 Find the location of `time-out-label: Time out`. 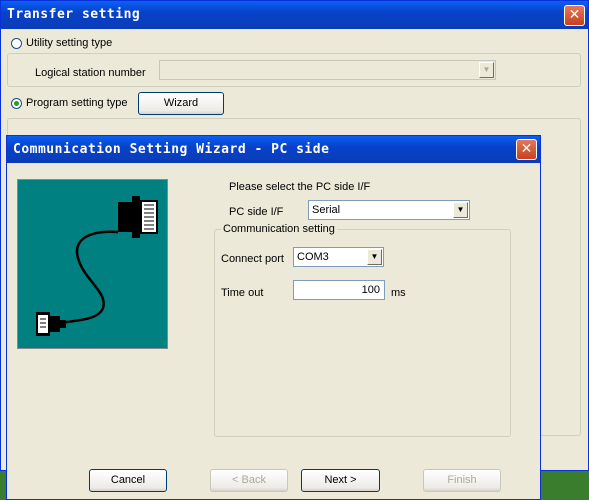

time-out-label: Time out is located at coordinates (242, 293).